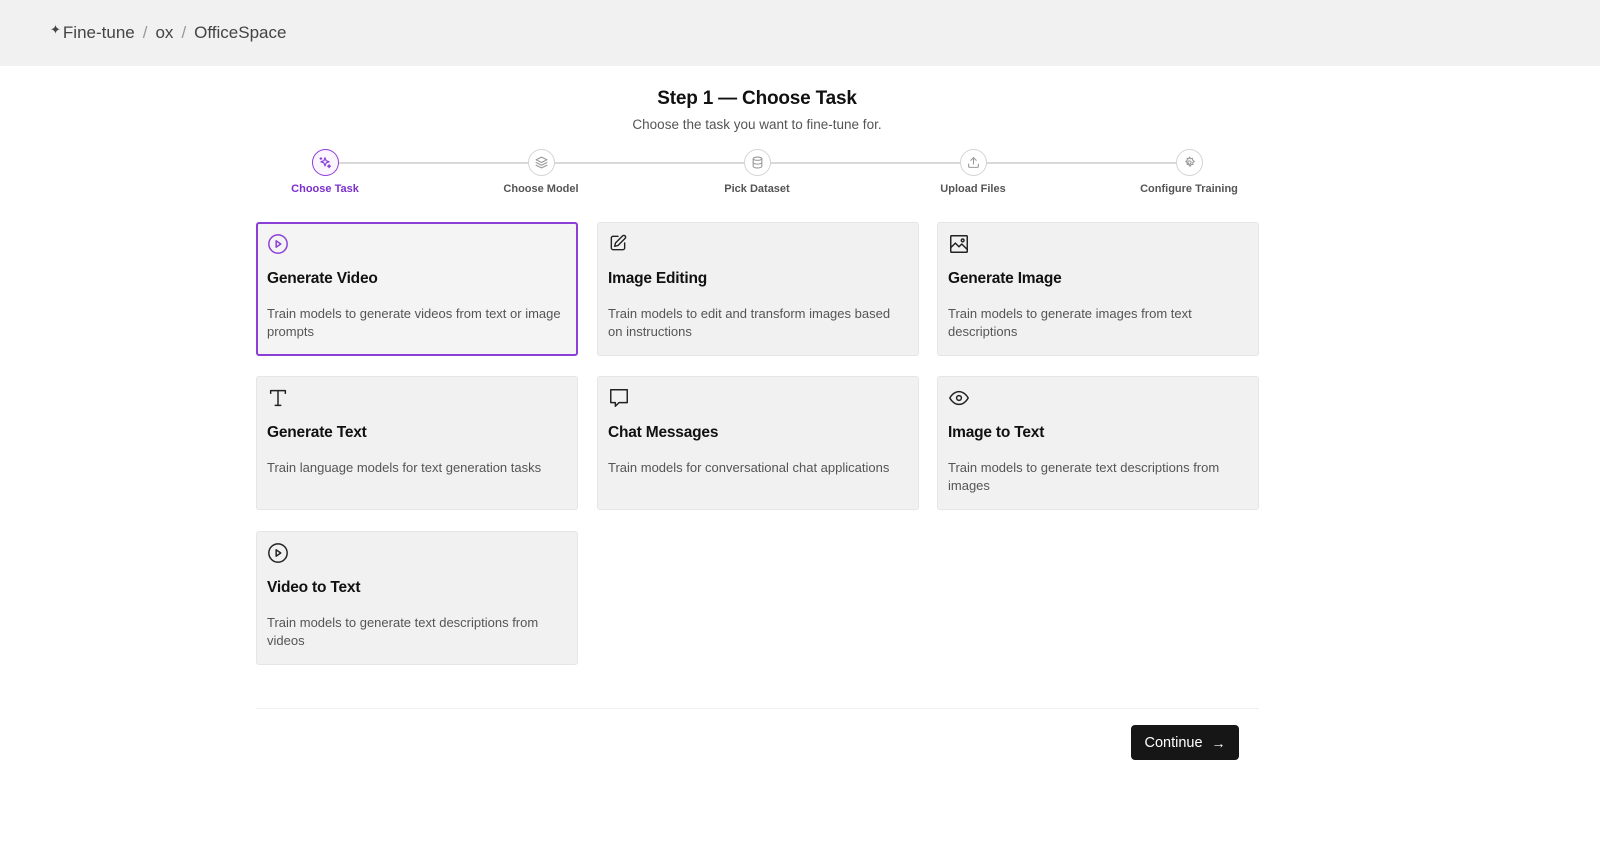 The width and height of the screenshot is (1600, 851). I want to click on task-title: Generate Image, so click(1005, 278).